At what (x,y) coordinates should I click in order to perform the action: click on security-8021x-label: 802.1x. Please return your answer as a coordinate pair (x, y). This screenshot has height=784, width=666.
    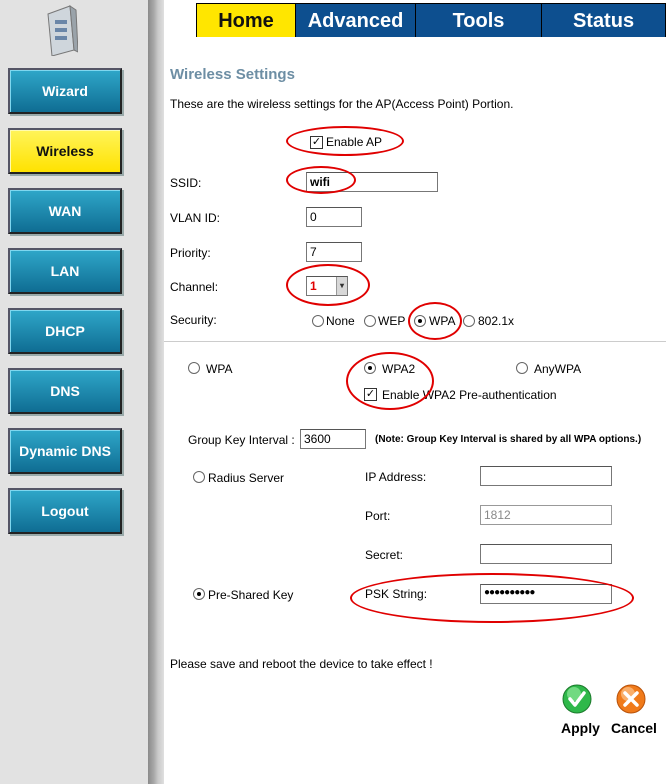
    Looking at the image, I should click on (496, 321).